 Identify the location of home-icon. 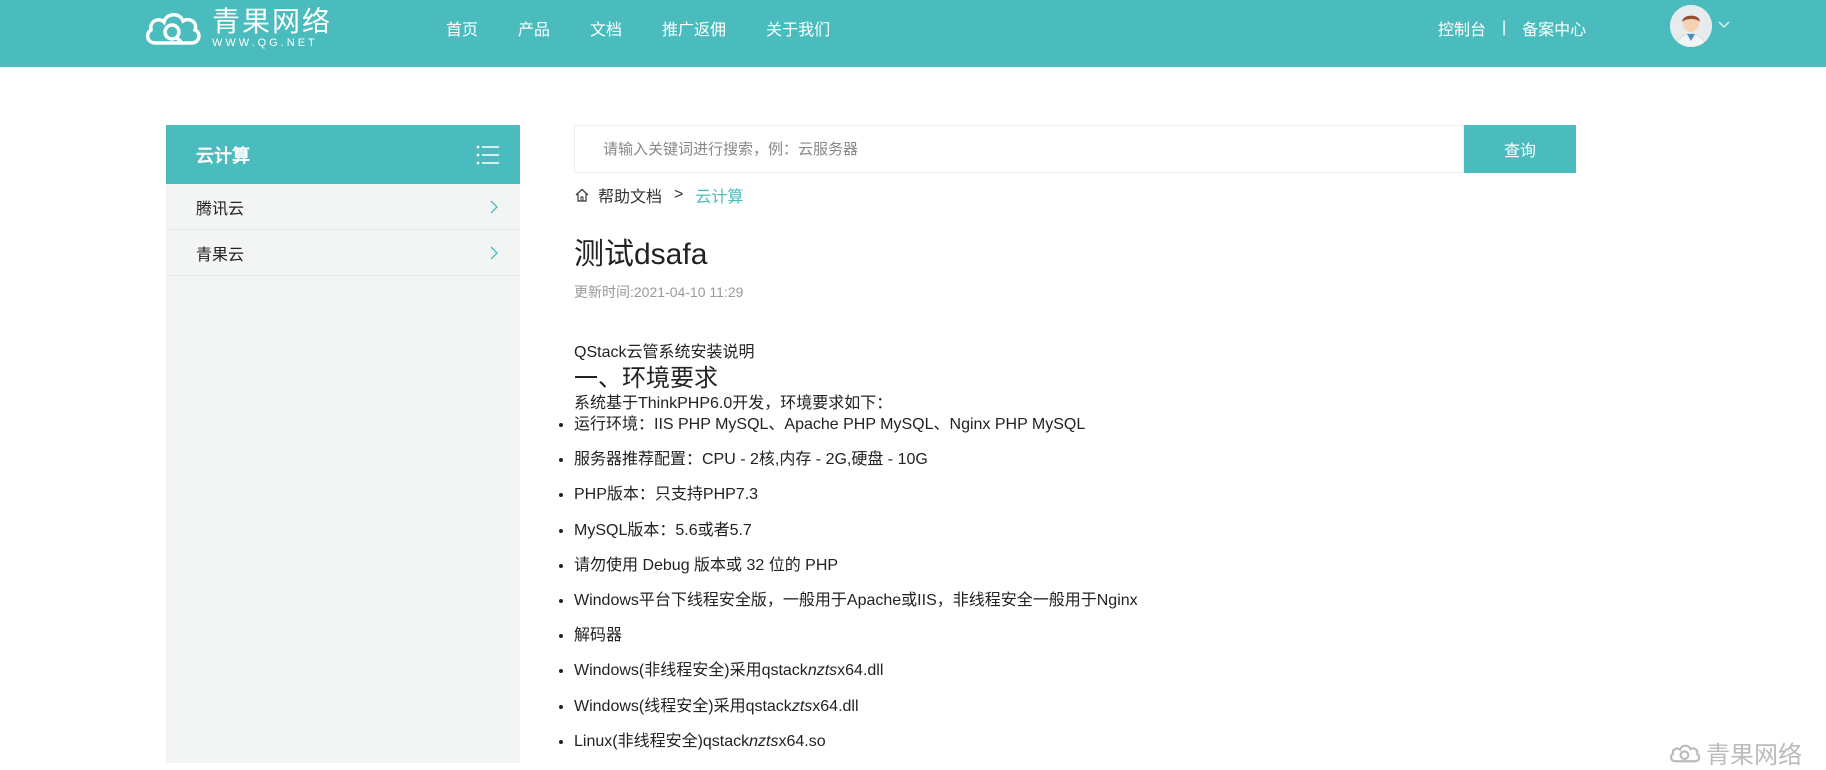
(582, 195).